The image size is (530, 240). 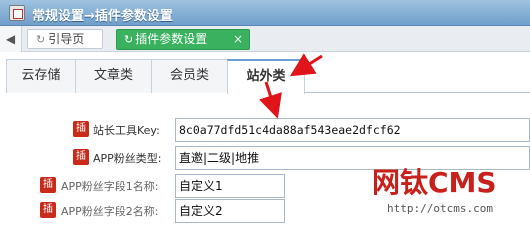 I want to click on window-app-icon, so click(x=17, y=13).